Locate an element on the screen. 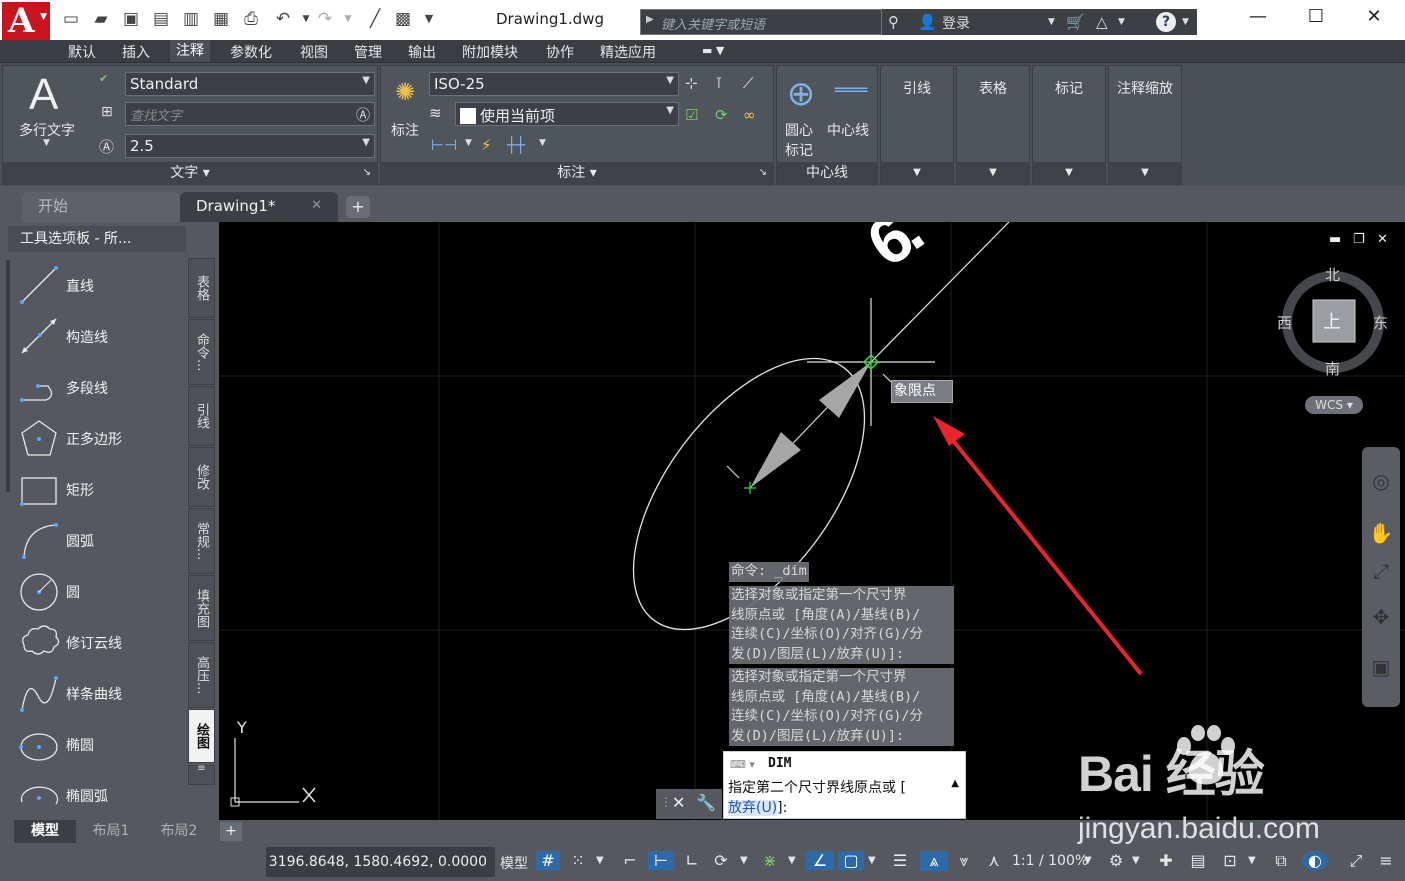  application-menu-button: A ▼ is located at coordinates (26, 21).